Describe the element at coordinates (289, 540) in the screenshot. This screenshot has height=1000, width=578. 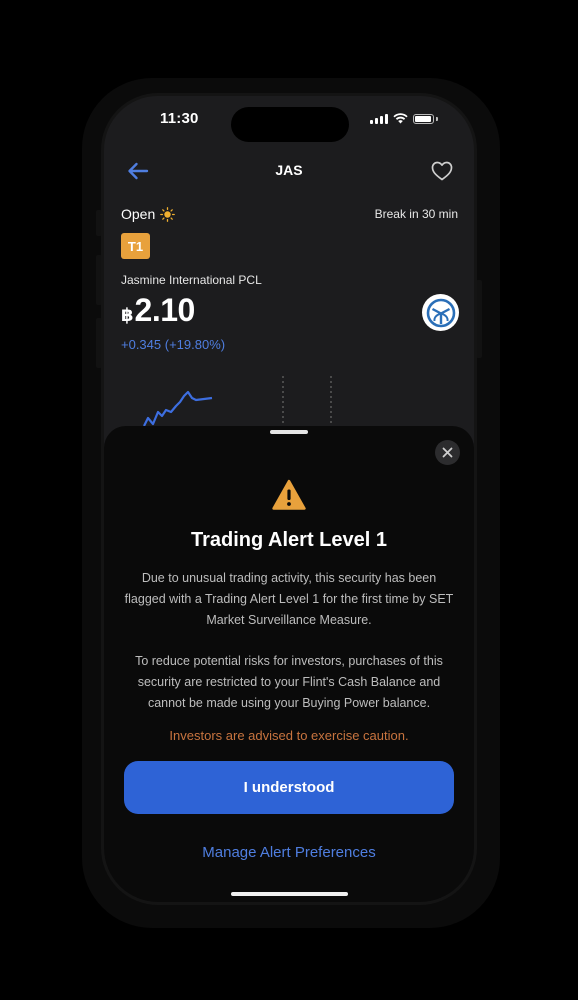
I see `alert-title: Trading Alert Level 1` at that location.